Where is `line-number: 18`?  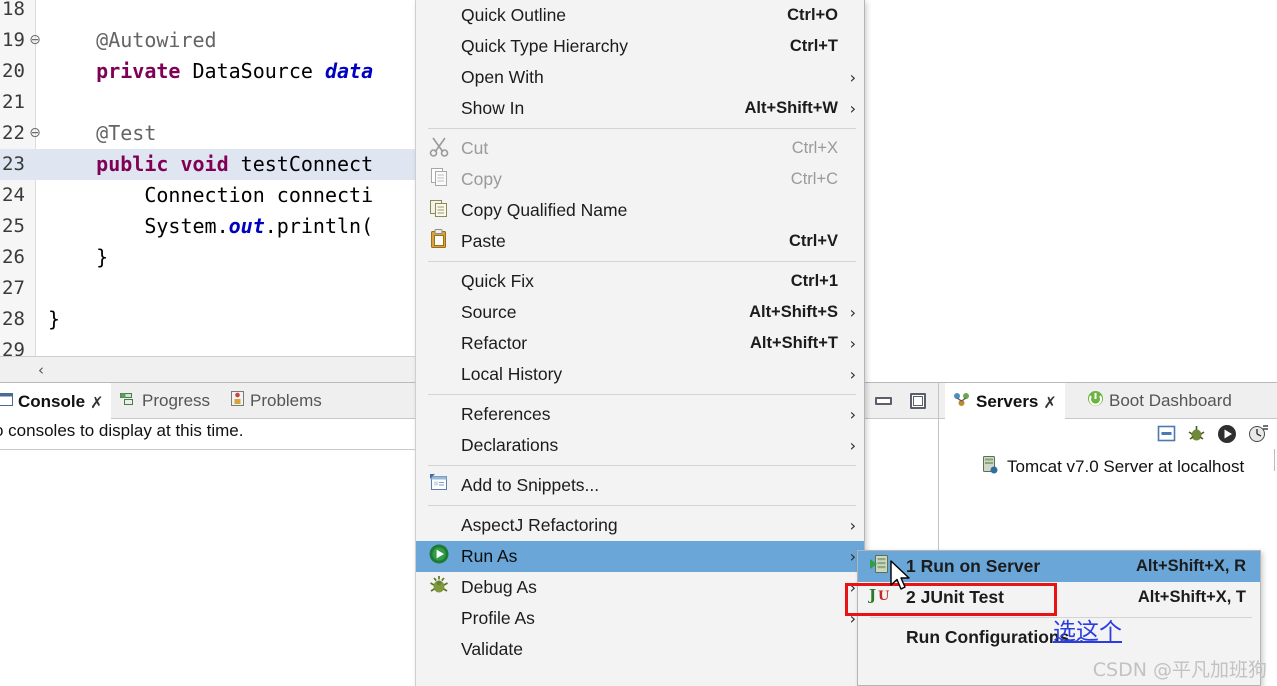 line-number: 18 is located at coordinates (13, 10).